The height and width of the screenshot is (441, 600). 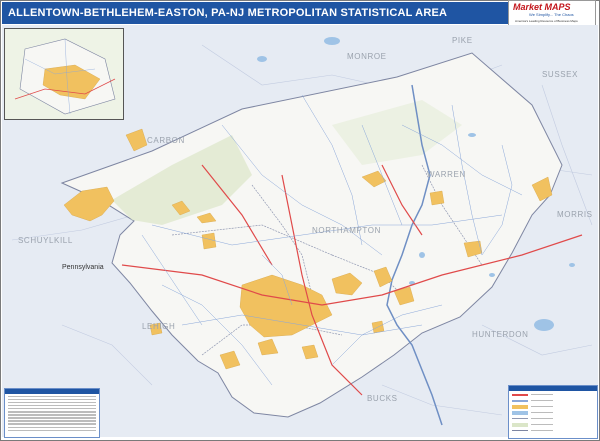 I want to click on logo-brand: Market MAPS, so click(x=542, y=7).